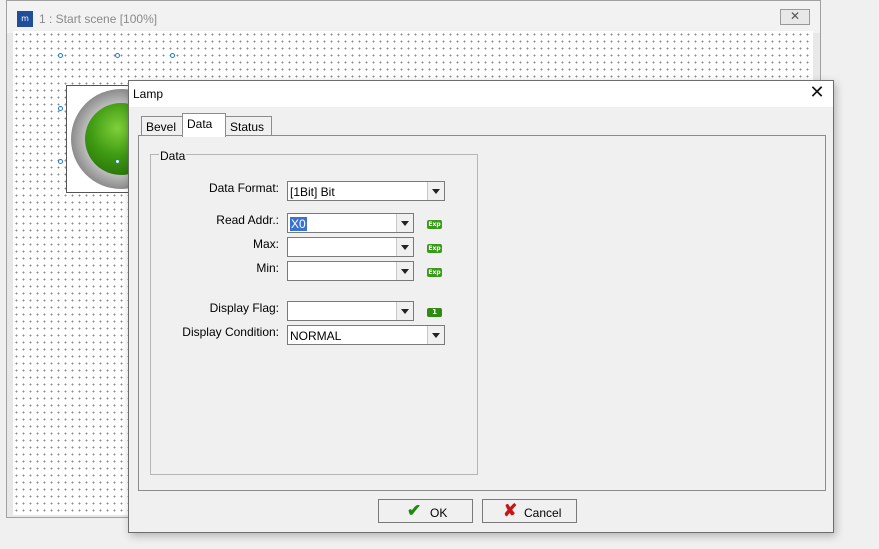 The height and width of the screenshot is (549, 879). I want to click on max-label: Max:, so click(265, 244).